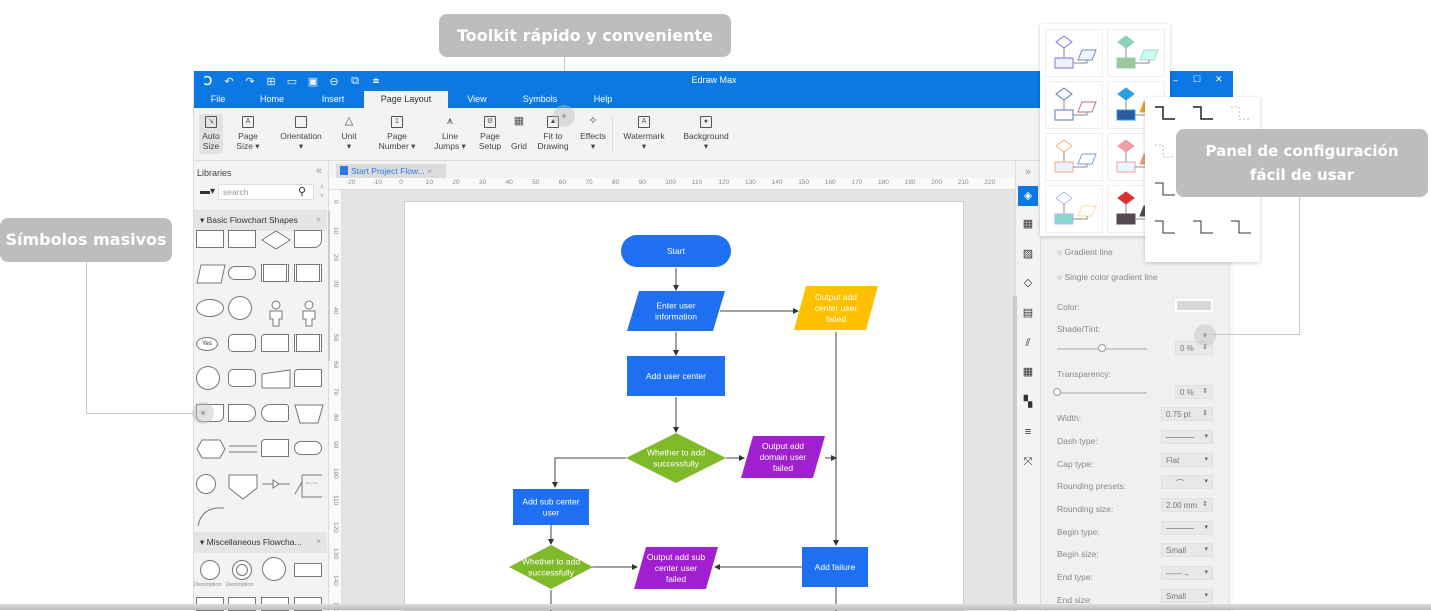 The width and height of the screenshot is (1431, 611). What do you see at coordinates (519, 134) in the screenshot?
I see `grid-button: ▦ Grid` at bounding box center [519, 134].